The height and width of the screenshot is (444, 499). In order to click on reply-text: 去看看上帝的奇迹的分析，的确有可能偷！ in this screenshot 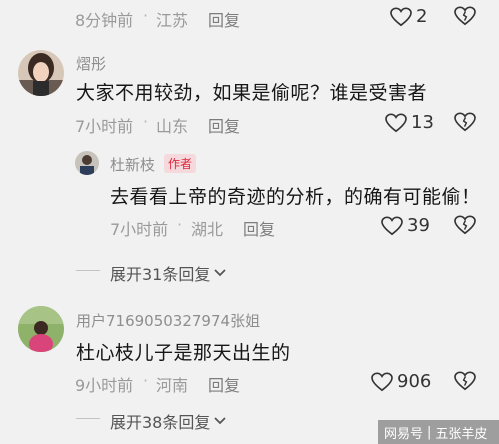, I will do `click(295, 197)`.